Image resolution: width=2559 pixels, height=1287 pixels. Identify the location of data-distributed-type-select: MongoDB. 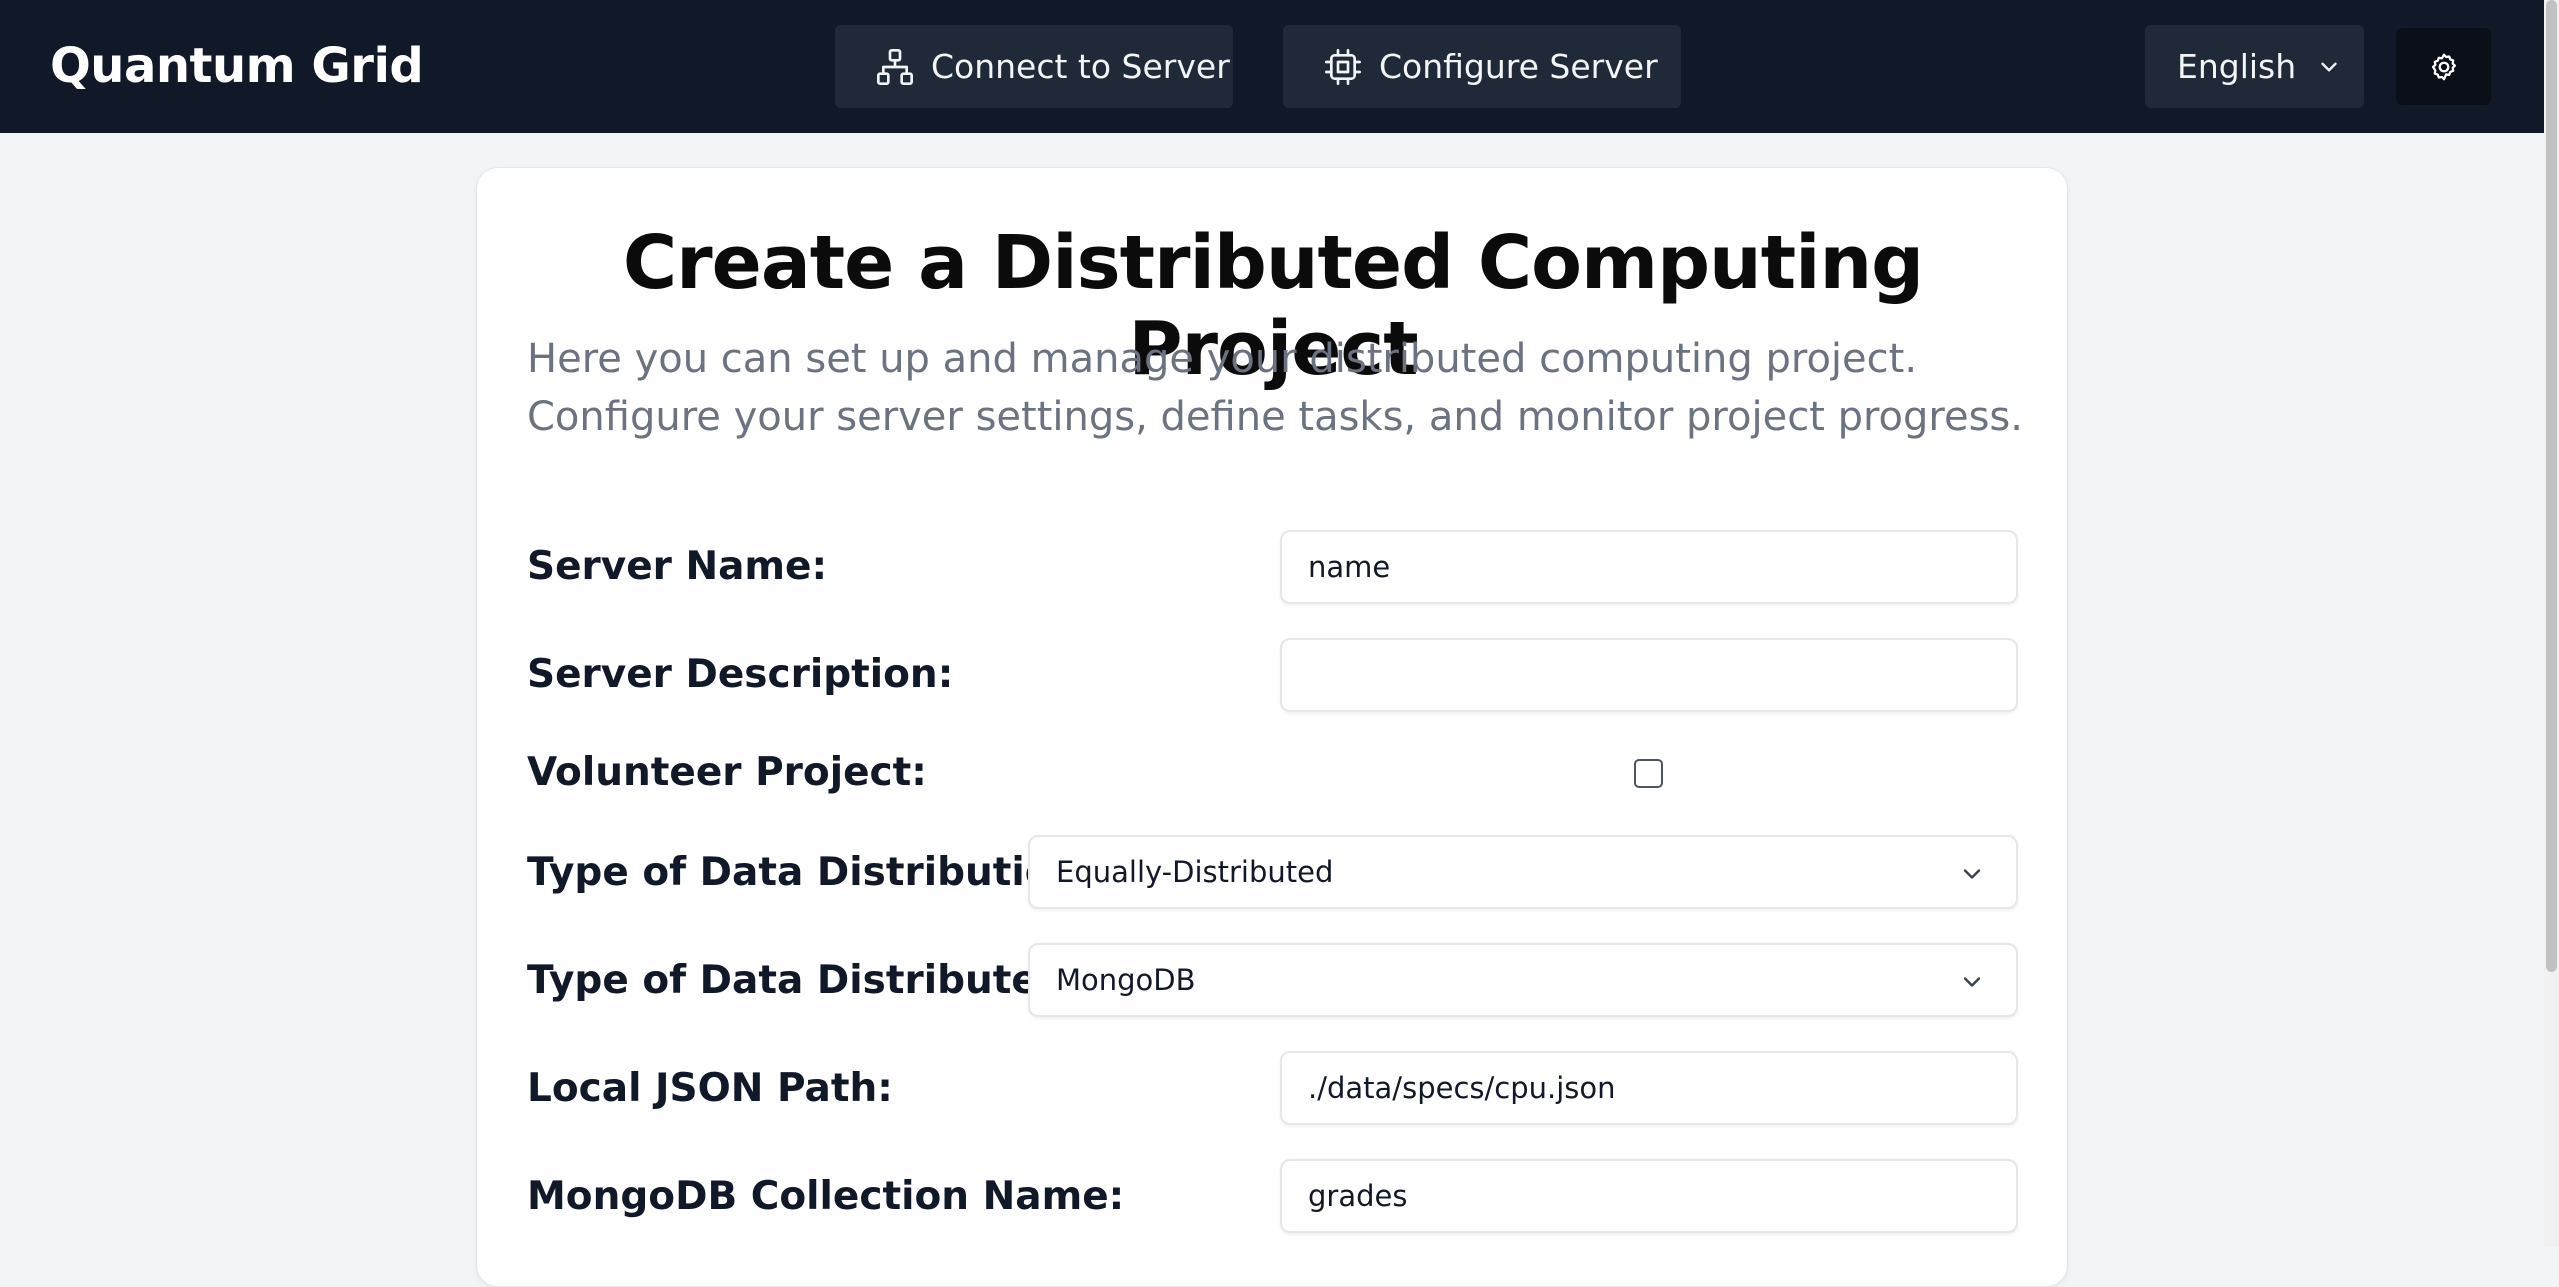
(1523, 980).